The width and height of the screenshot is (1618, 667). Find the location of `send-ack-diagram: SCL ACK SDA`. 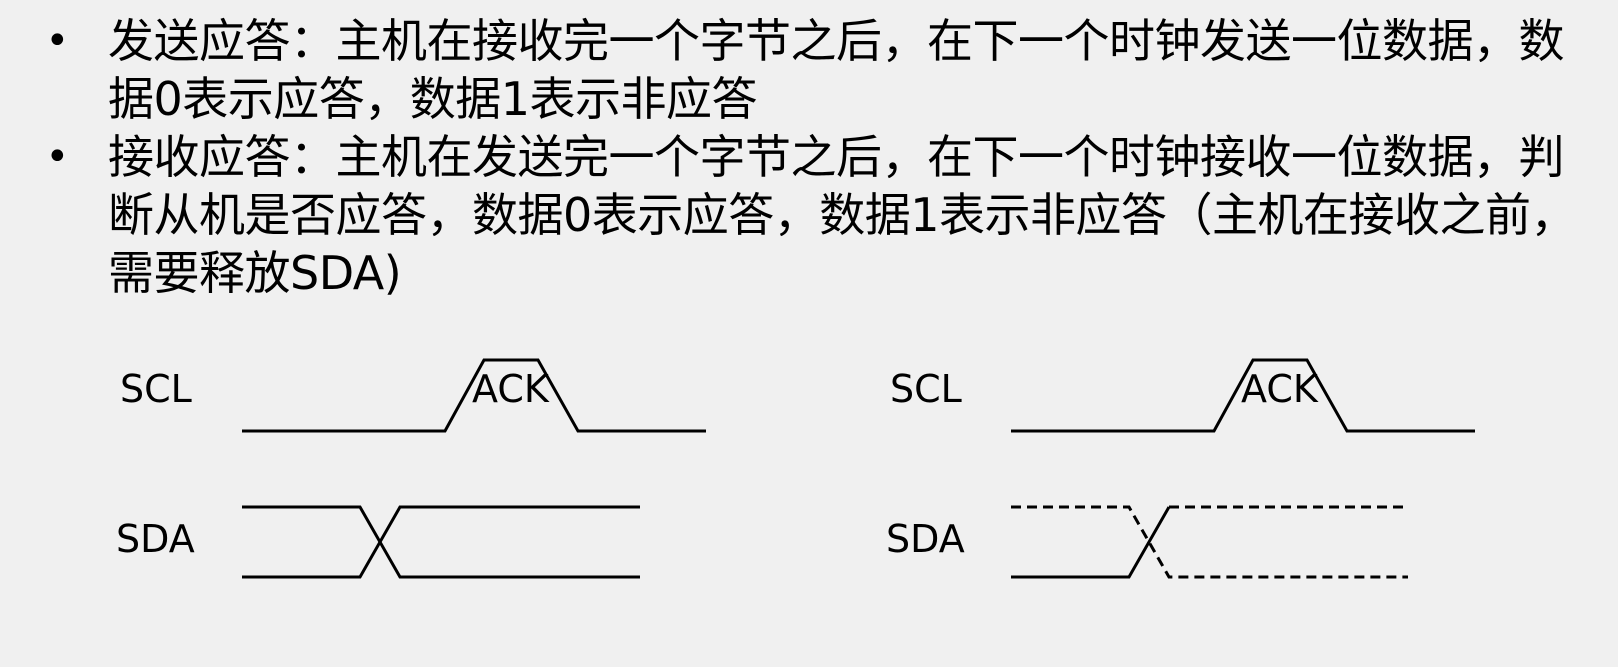

send-ack-diagram: SCL ACK SDA is located at coordinates (411, 468).